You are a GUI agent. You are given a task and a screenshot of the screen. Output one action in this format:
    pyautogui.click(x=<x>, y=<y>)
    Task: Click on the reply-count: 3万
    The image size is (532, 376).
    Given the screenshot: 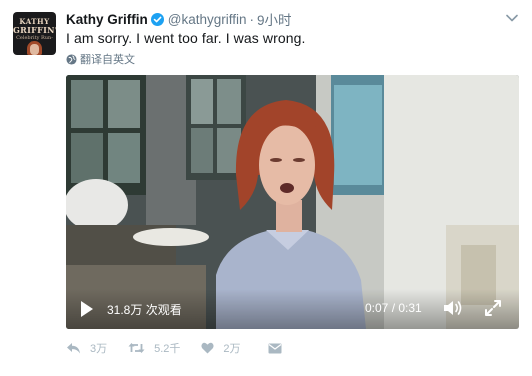 What is the action you would take?
    pyautogui.click(x=99, y=349)
    